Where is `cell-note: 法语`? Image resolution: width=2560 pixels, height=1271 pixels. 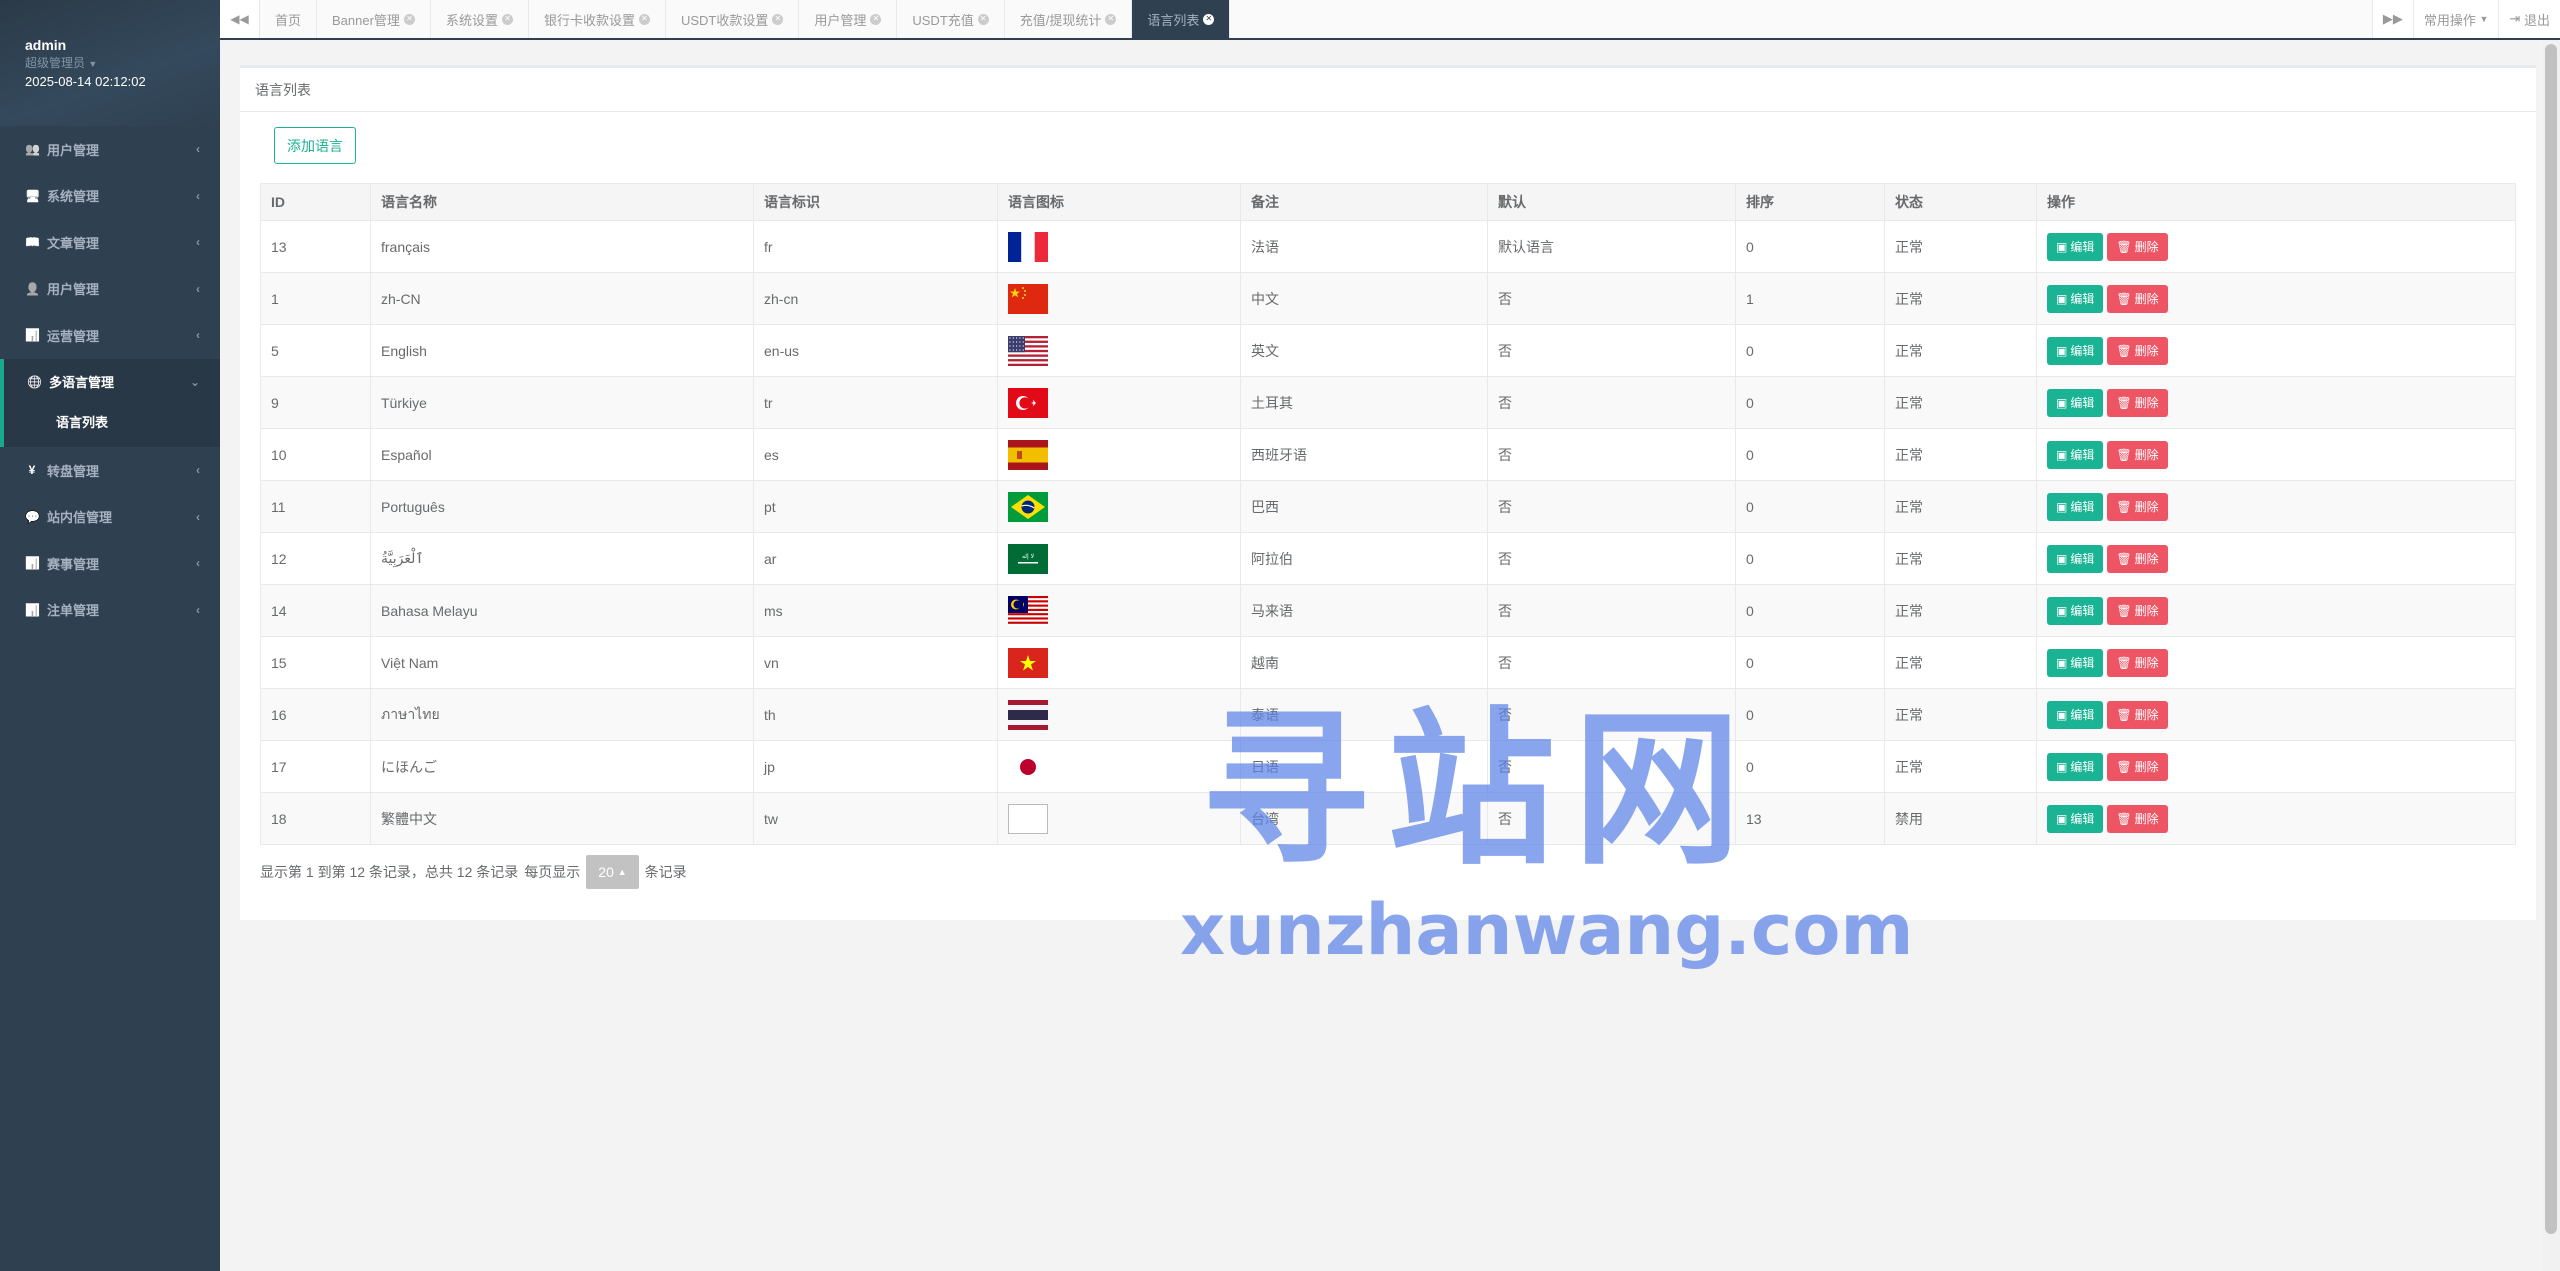
cell-note: 法语 is located at coordinates (1364, 246).